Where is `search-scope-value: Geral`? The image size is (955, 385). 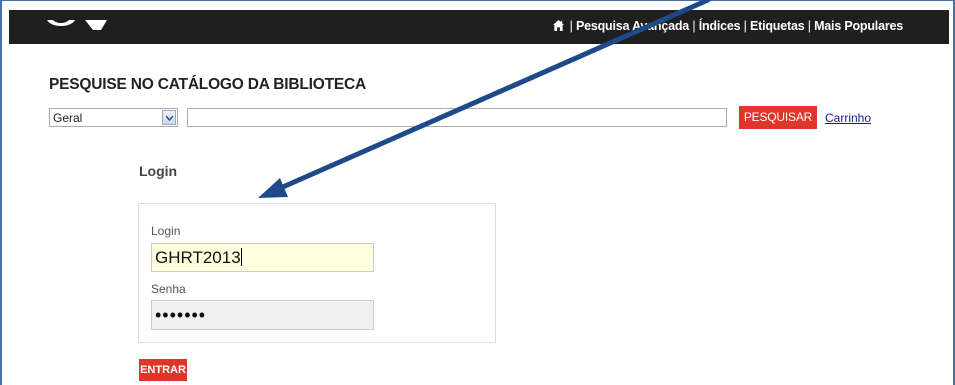
search-scope-value: Geral is located at coordinates (68, 118).